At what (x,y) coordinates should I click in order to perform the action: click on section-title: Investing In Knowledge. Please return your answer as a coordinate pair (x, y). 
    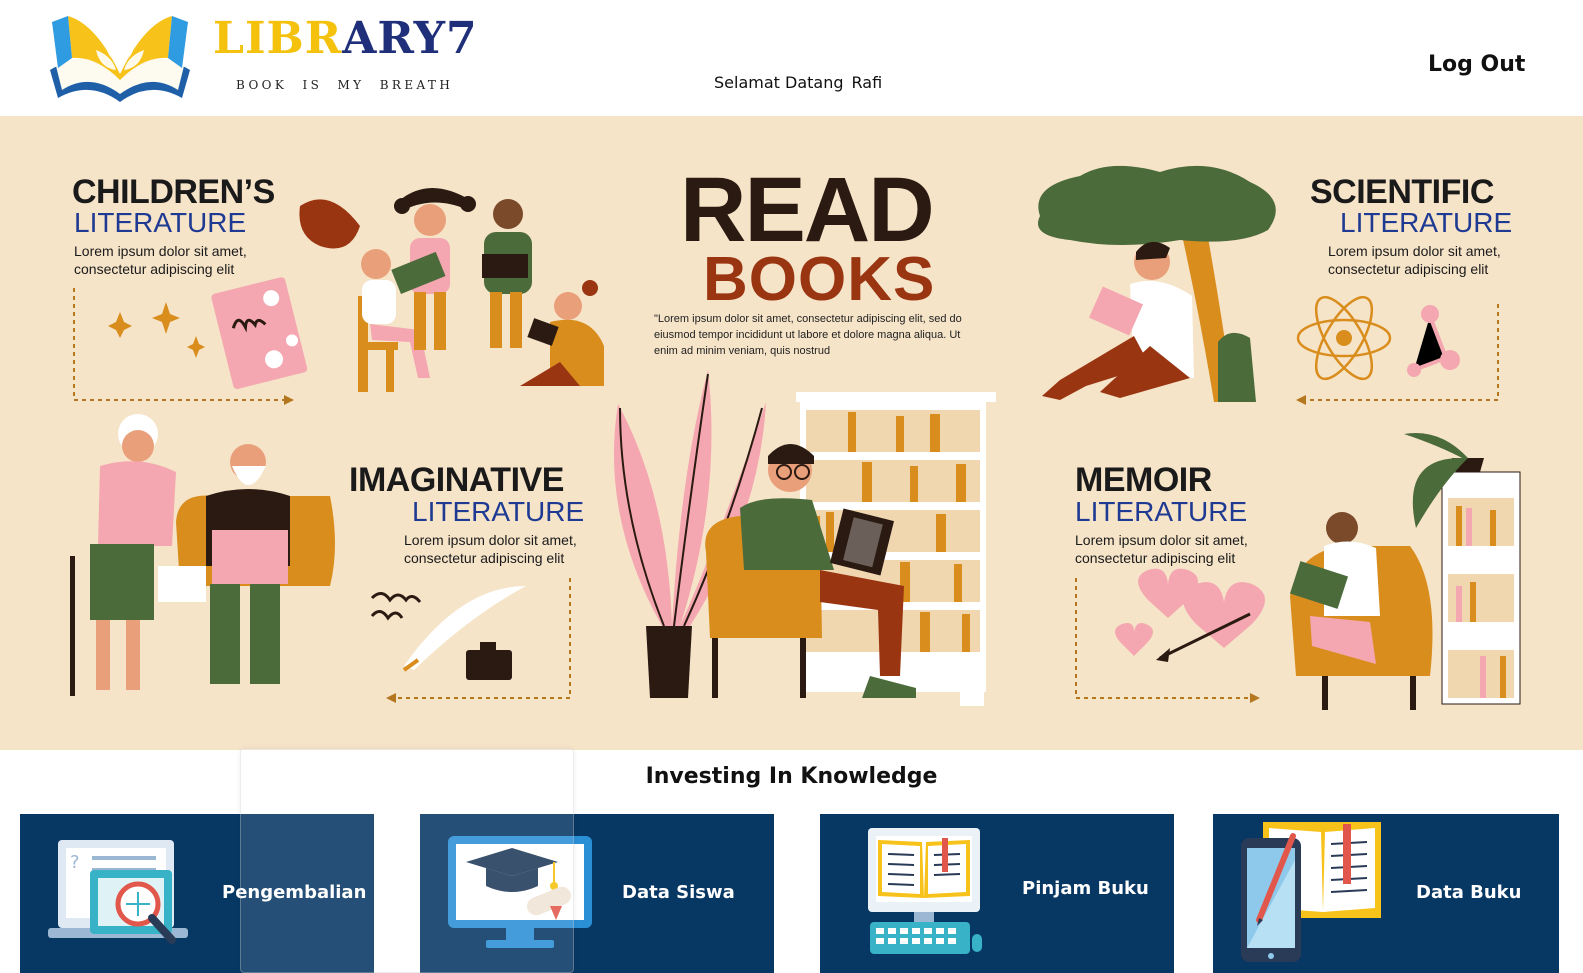
    Looking at the image, I should click on (791, 776).